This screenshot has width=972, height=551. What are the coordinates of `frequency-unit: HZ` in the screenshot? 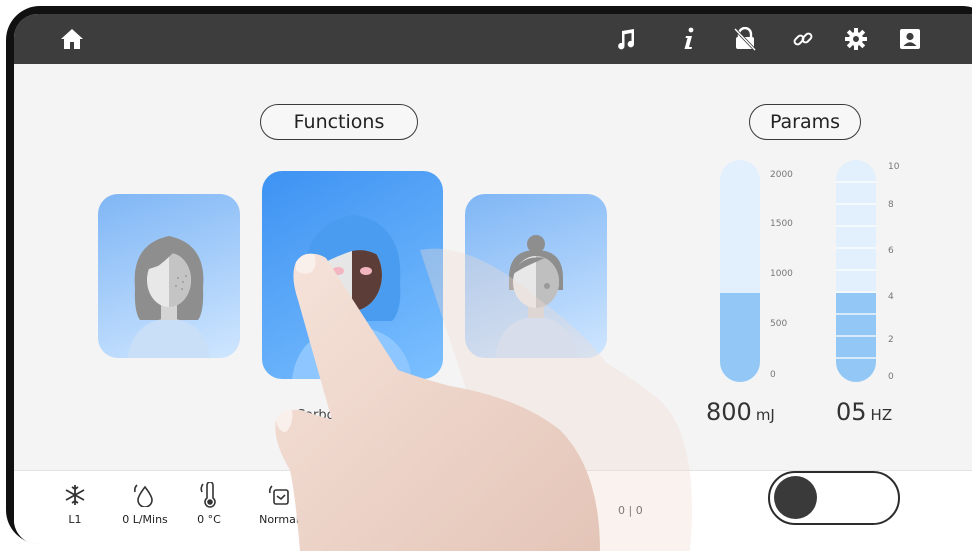 It's located at (881, 415).